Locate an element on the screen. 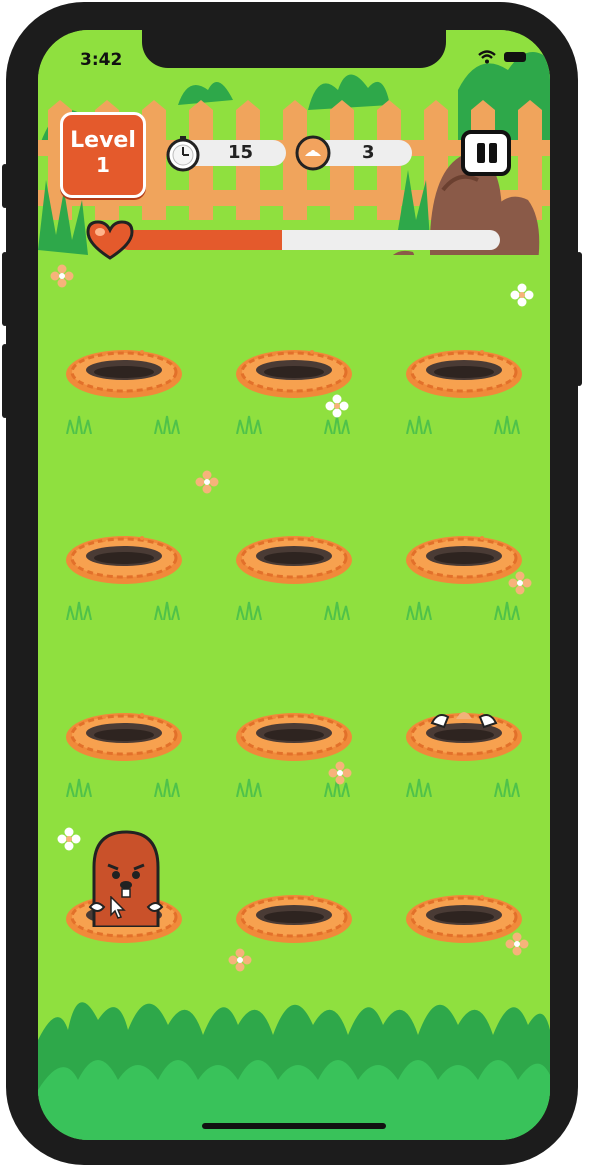 The image size is (600, 1169). pause-icon is located at coordinates (481, 153).